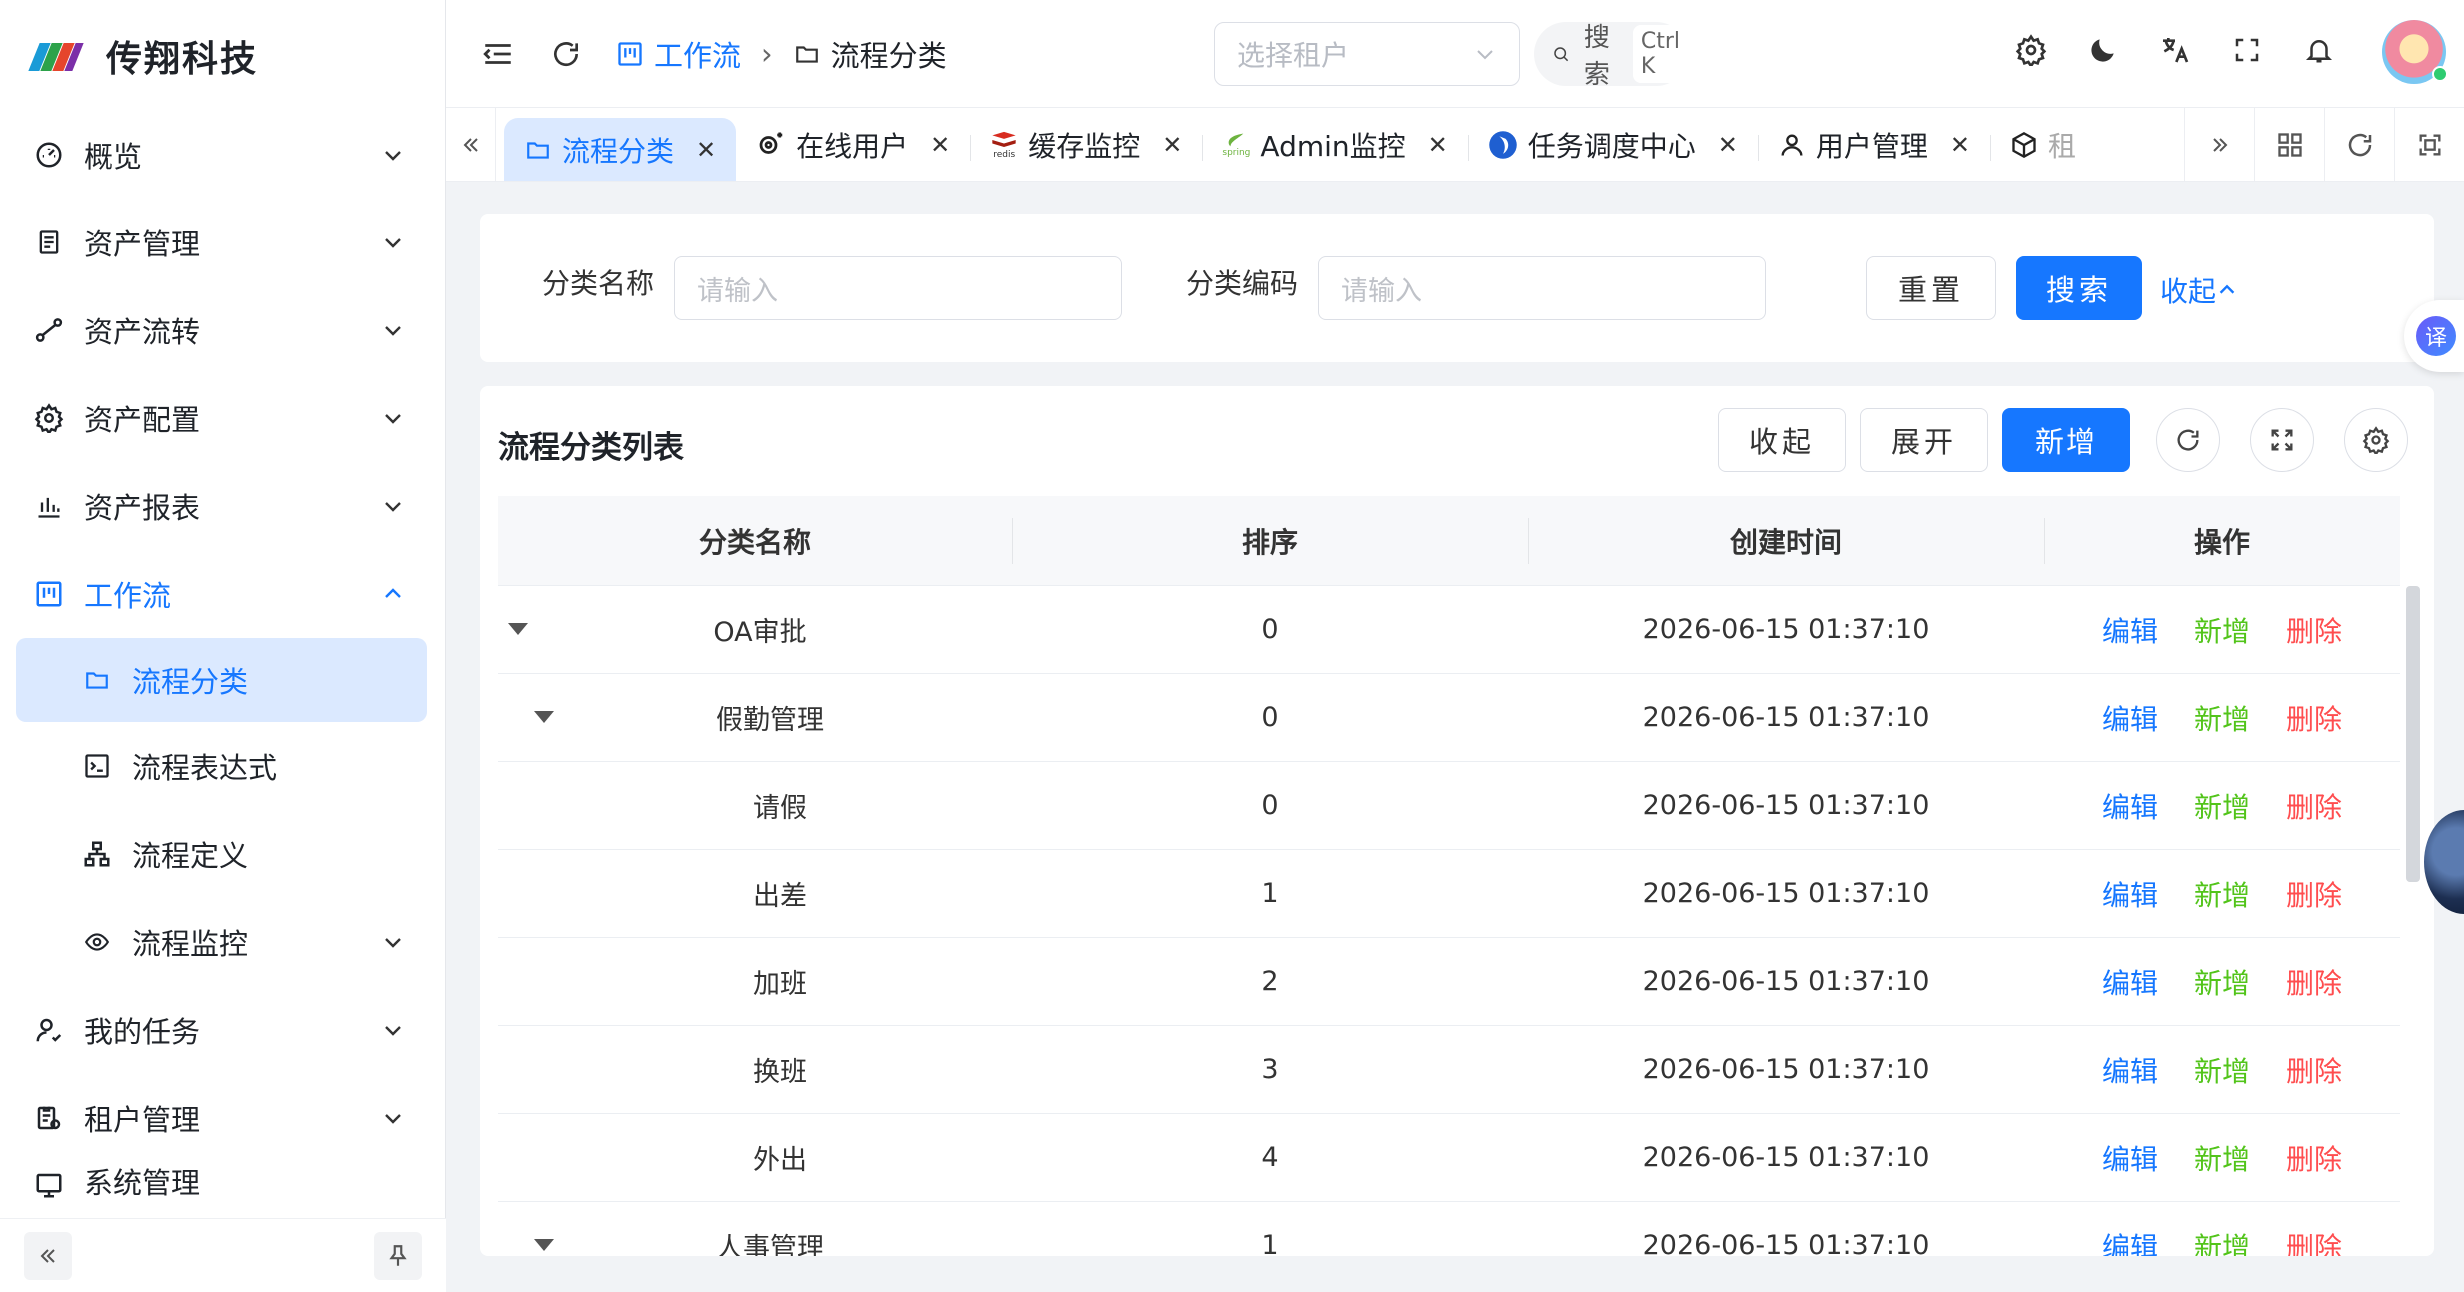 The height and width of the screenshot is (1292, 2464). Describe the element at coordinates (2247, 50) in the screenshot. I see `fullscreen-button` at that location.